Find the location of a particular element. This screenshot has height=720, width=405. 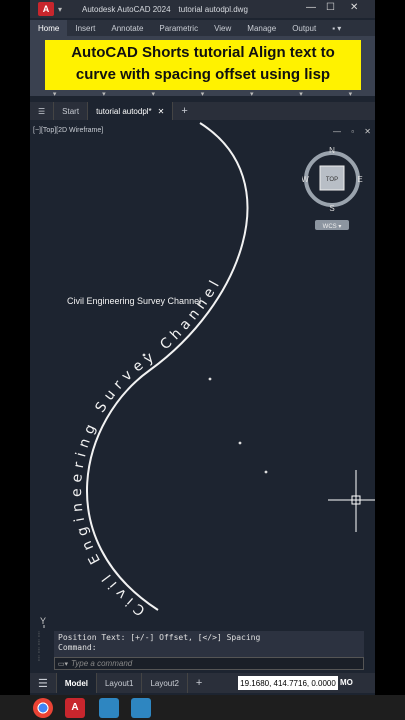

close-button: ✕ is located at coordinates (354, 7).